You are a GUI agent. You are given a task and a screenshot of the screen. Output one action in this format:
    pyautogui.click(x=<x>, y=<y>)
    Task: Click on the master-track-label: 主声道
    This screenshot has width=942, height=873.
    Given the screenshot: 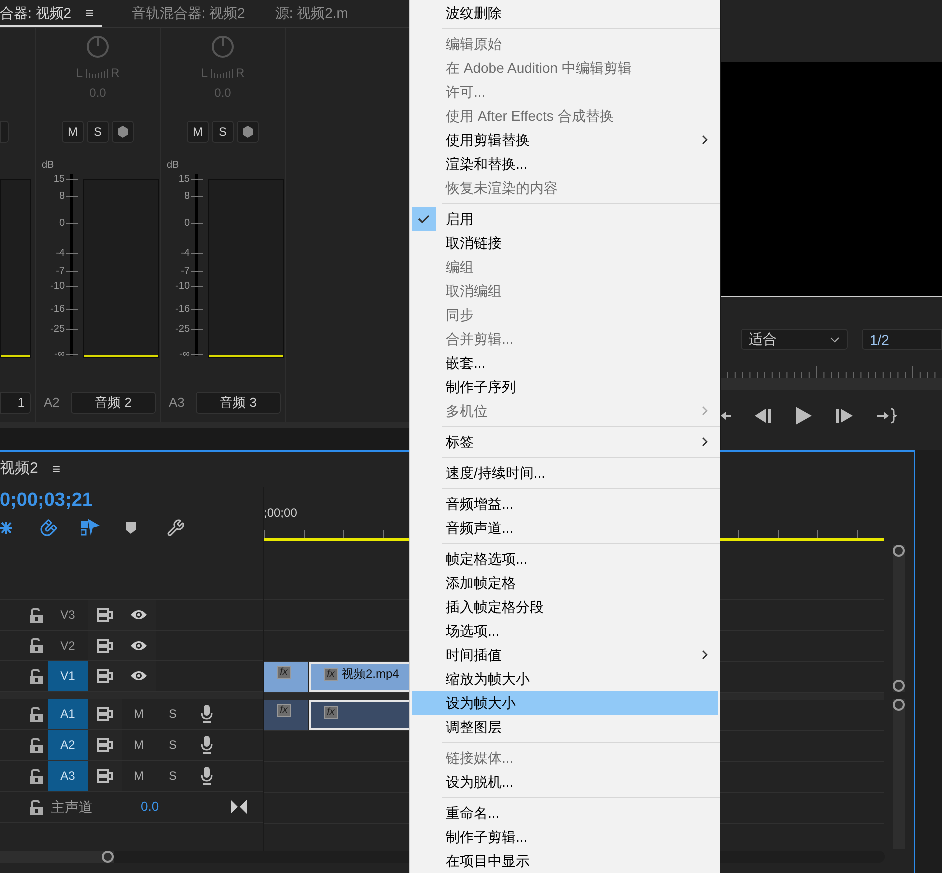 What is the action you would take?
    pyautogui.click(x=72, y=807)
    